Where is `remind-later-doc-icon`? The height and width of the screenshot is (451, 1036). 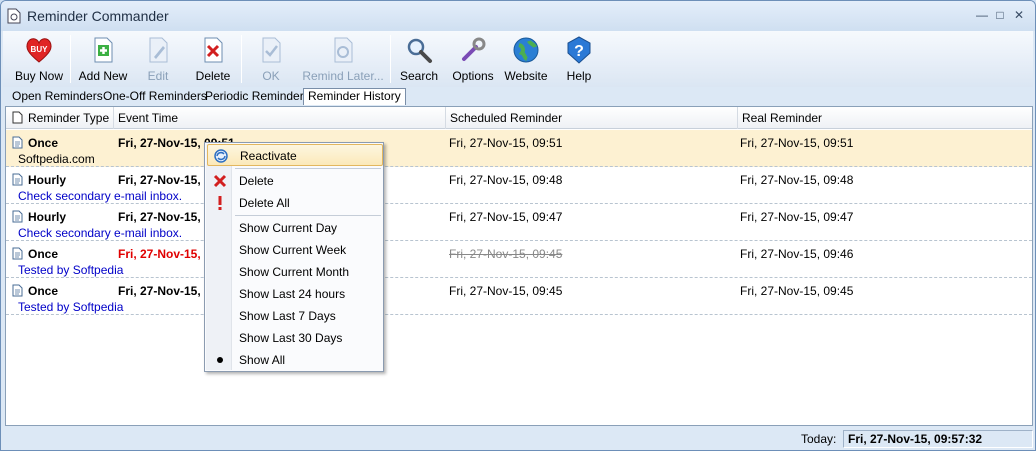 remind-later-doc-icon is located at coordinates (343, 50).